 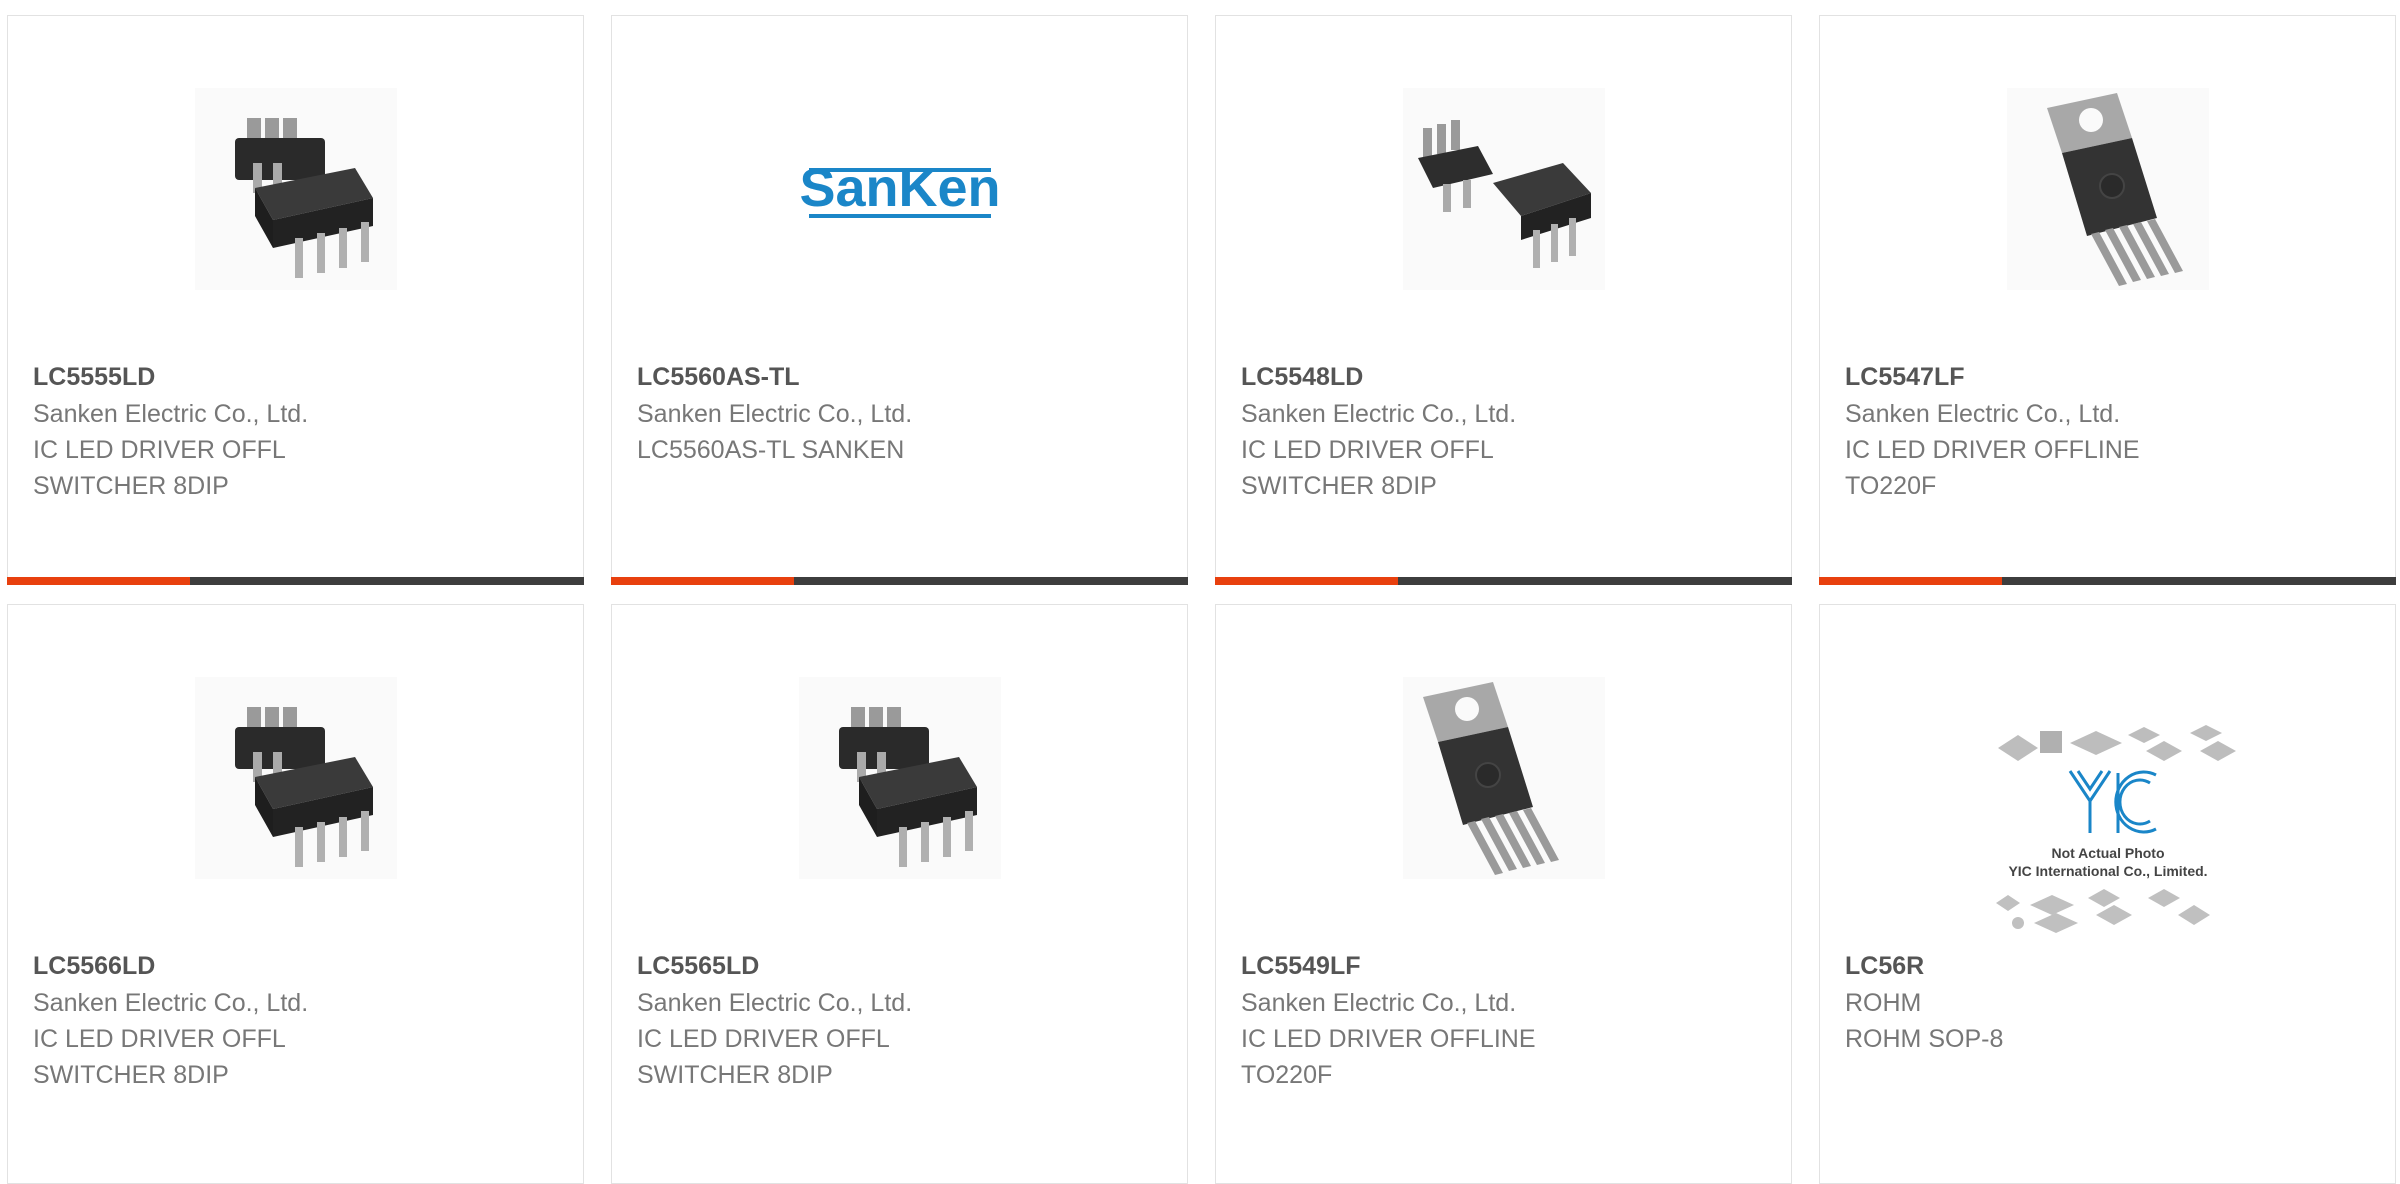 What do you see at coordinates (2110, 966) in the screenshot?
I see `part-number-link: LC56R` at bounding box center [2110, 966].